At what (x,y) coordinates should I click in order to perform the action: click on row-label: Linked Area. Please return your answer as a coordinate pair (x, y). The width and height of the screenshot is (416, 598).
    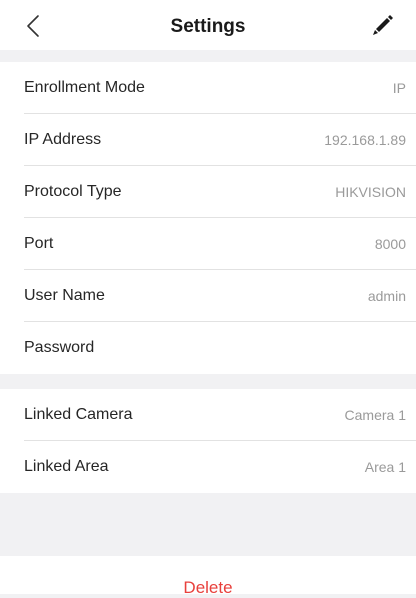
    Looking at the image, I should click on (66, 466).